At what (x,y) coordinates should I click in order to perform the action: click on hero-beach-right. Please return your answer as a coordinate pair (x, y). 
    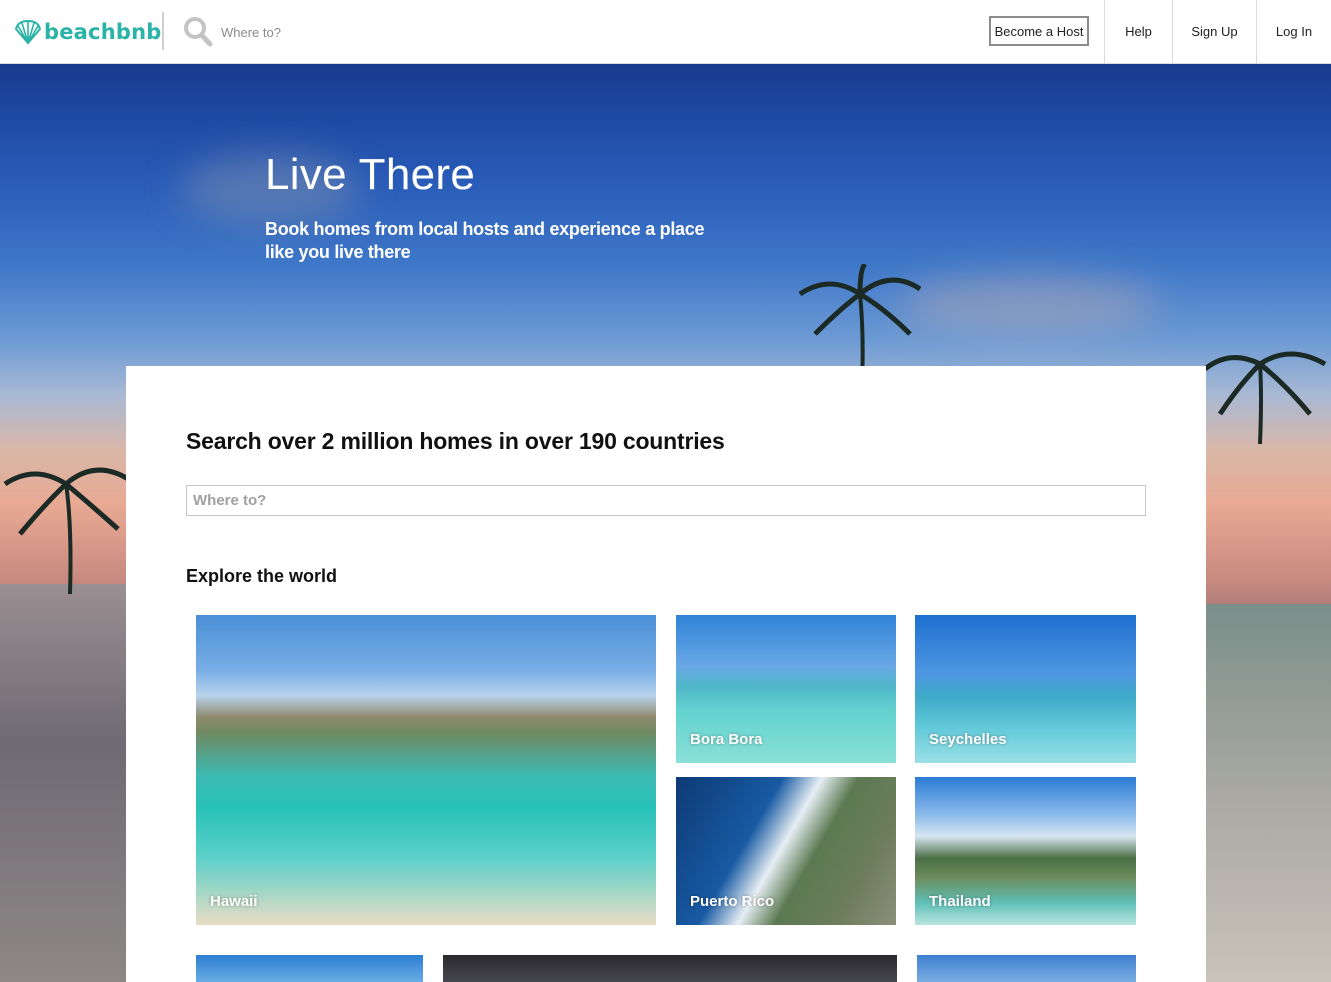
    Looking at the image, I should click on (1268, 793).